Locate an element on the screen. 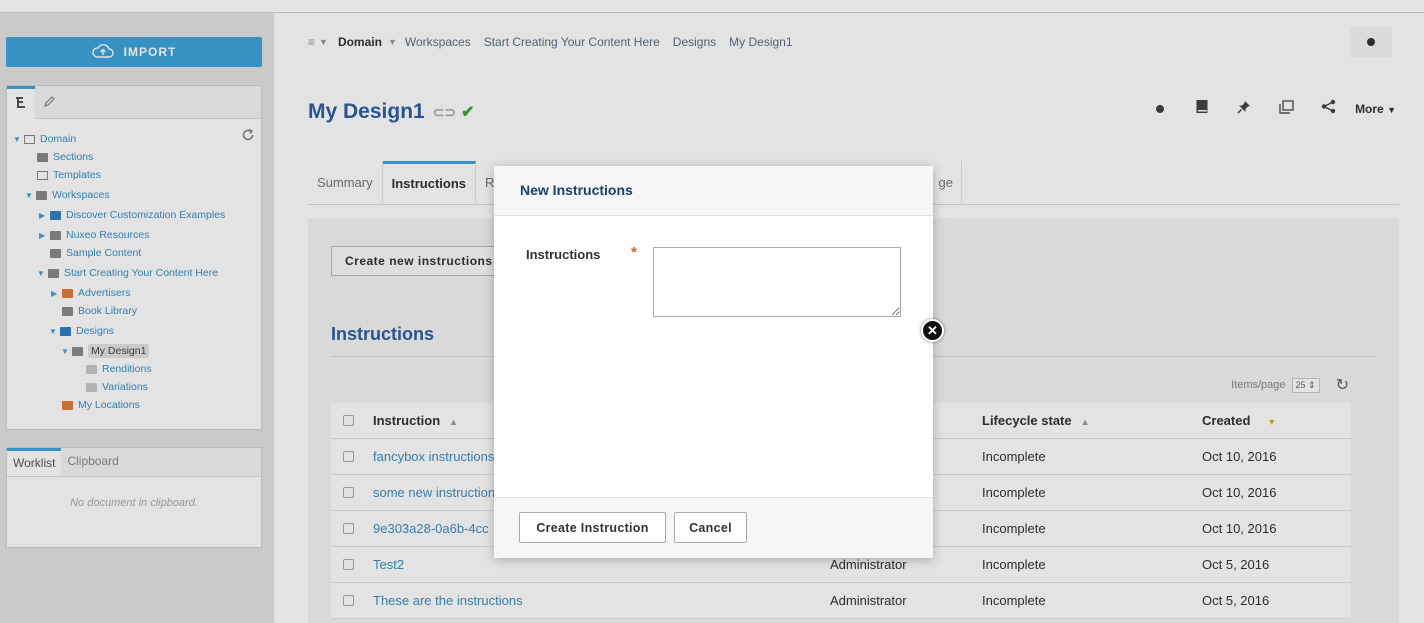 The height and width of the screenshot is (623, 1424). instructions-textarea is located at coordinates (777, 282).